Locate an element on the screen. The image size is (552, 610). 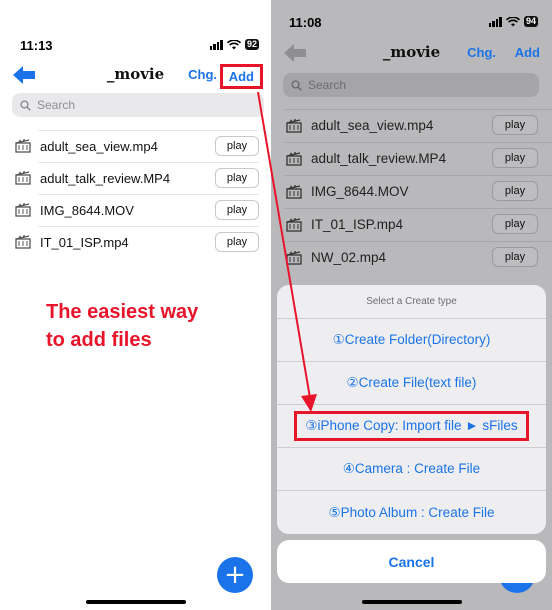
camera-create-option: ④Camera : Create File is located at coordinates (411, 469).